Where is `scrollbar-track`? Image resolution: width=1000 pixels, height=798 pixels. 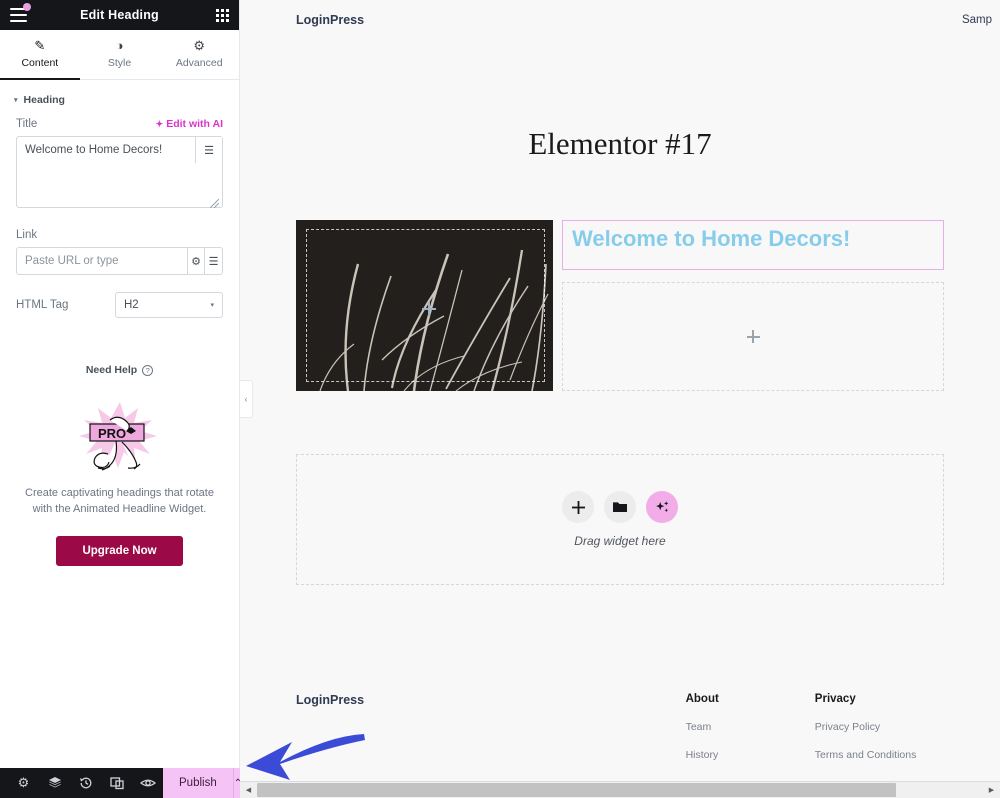 scrollbar-track is located at coordinates (620, 790).